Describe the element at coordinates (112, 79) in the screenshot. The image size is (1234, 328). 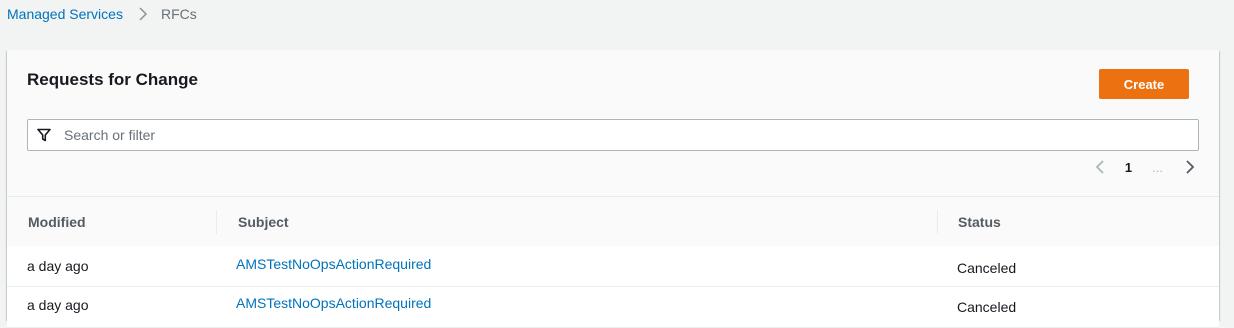
I see `panel-title: Requests for Change` at that location.